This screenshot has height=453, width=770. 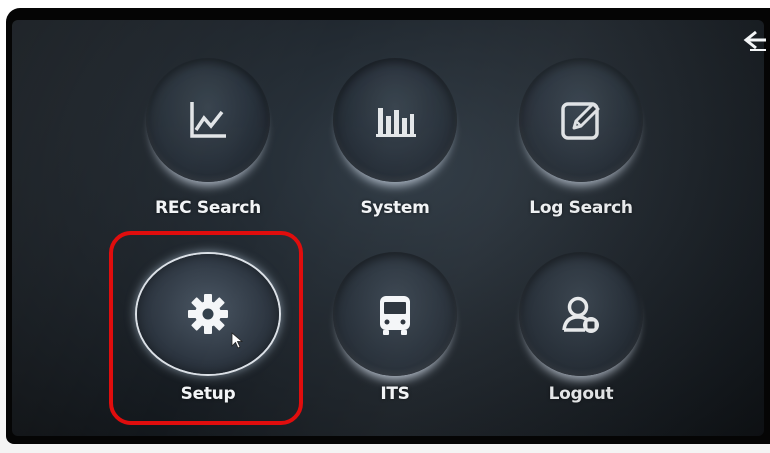 I want to click on its-label: ITS, so click(x=395, y=394).